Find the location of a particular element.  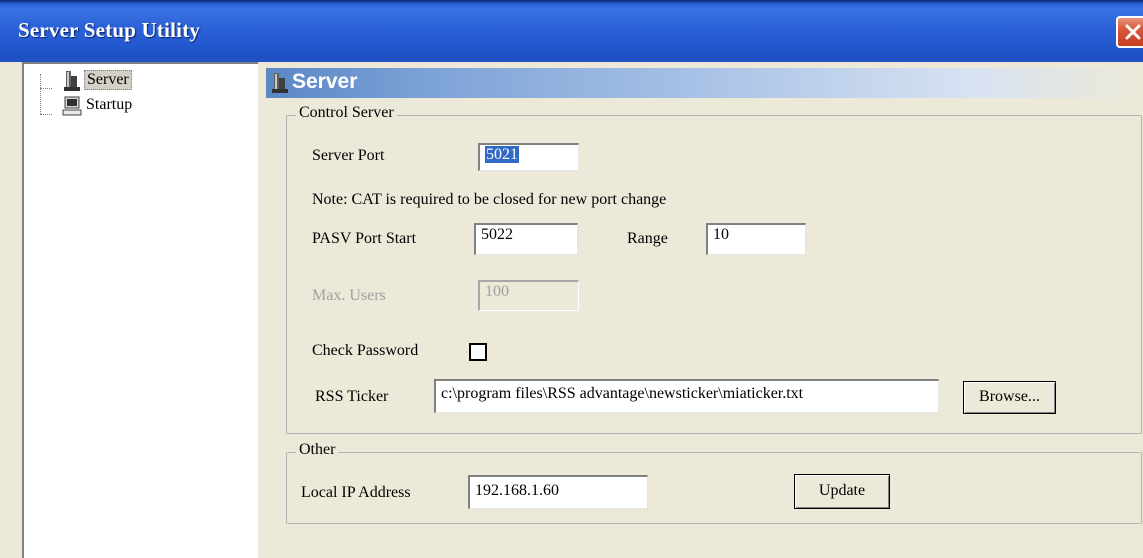

server-port-value: 5021 is located at coordinates (502, 154).